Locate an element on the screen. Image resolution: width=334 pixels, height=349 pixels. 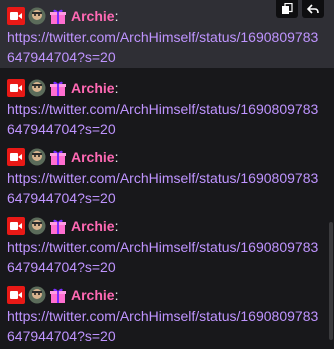
copy-message-button is located at coordinates (287, 9).